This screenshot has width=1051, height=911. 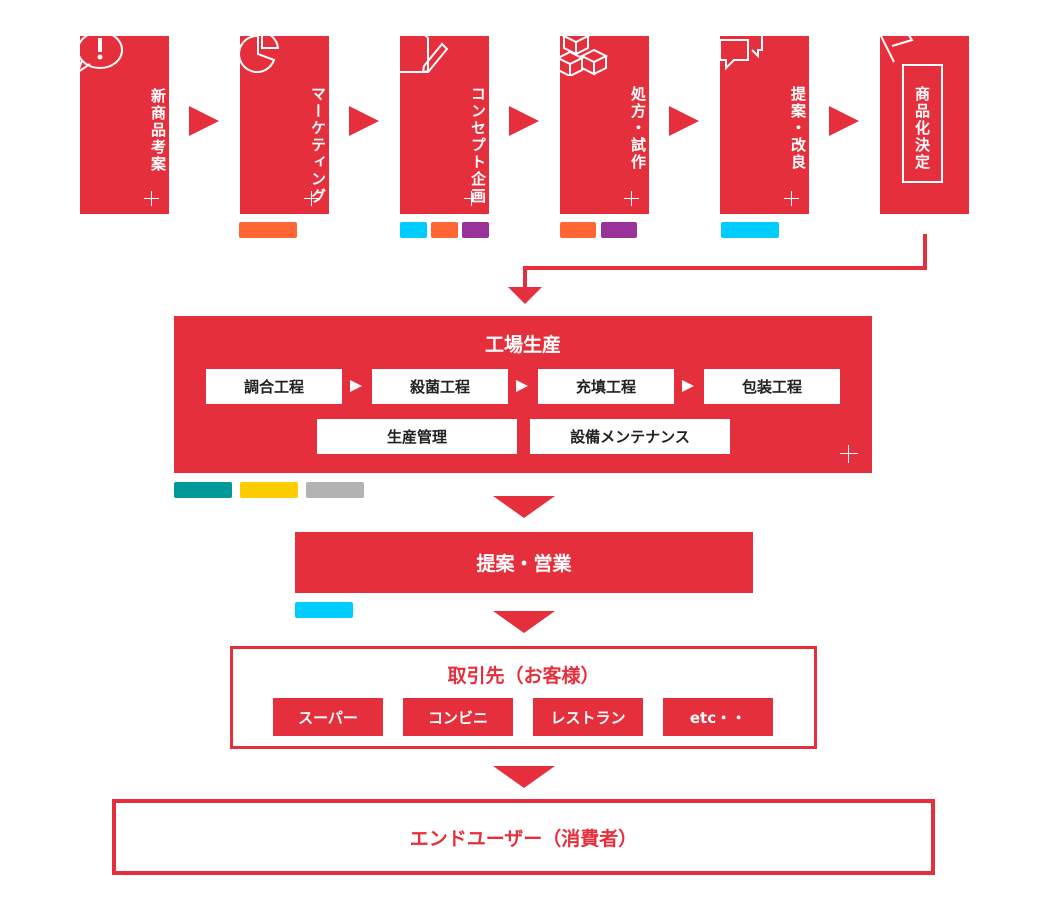 I want to click on end-user-block: エンドユーザー（消費者）, so click(x=523, y=837).